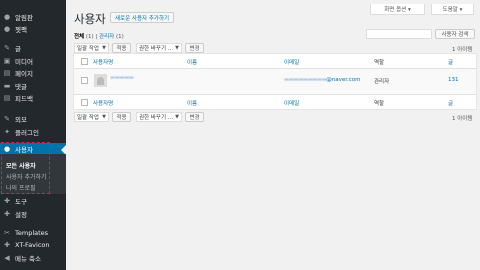 The image size is (480, 270). Describe the element at coordinates (7, 60) in the screenshot. I see `media-icon: ▣` at that location.